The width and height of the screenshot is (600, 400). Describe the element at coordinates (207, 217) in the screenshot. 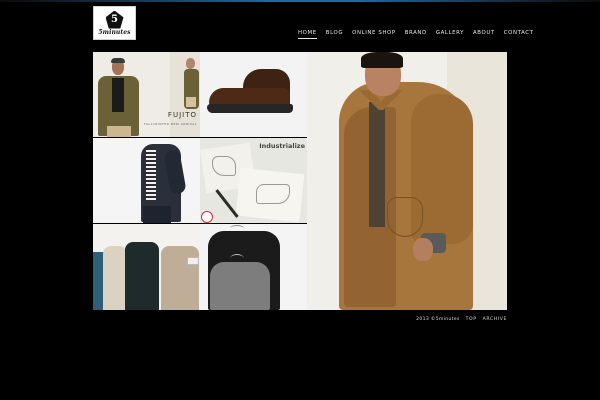

I see `seal-icon` at that location.